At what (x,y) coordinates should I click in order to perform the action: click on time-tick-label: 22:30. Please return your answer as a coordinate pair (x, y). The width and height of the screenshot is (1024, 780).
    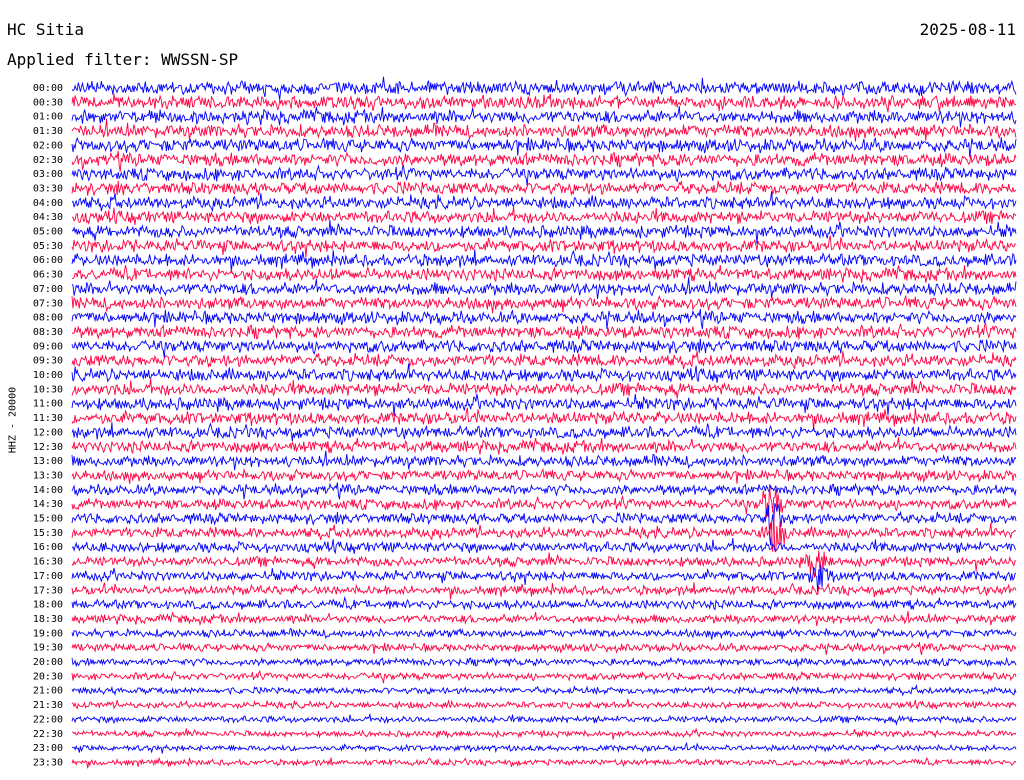
    Looking at the image, I should click on (48, 734).